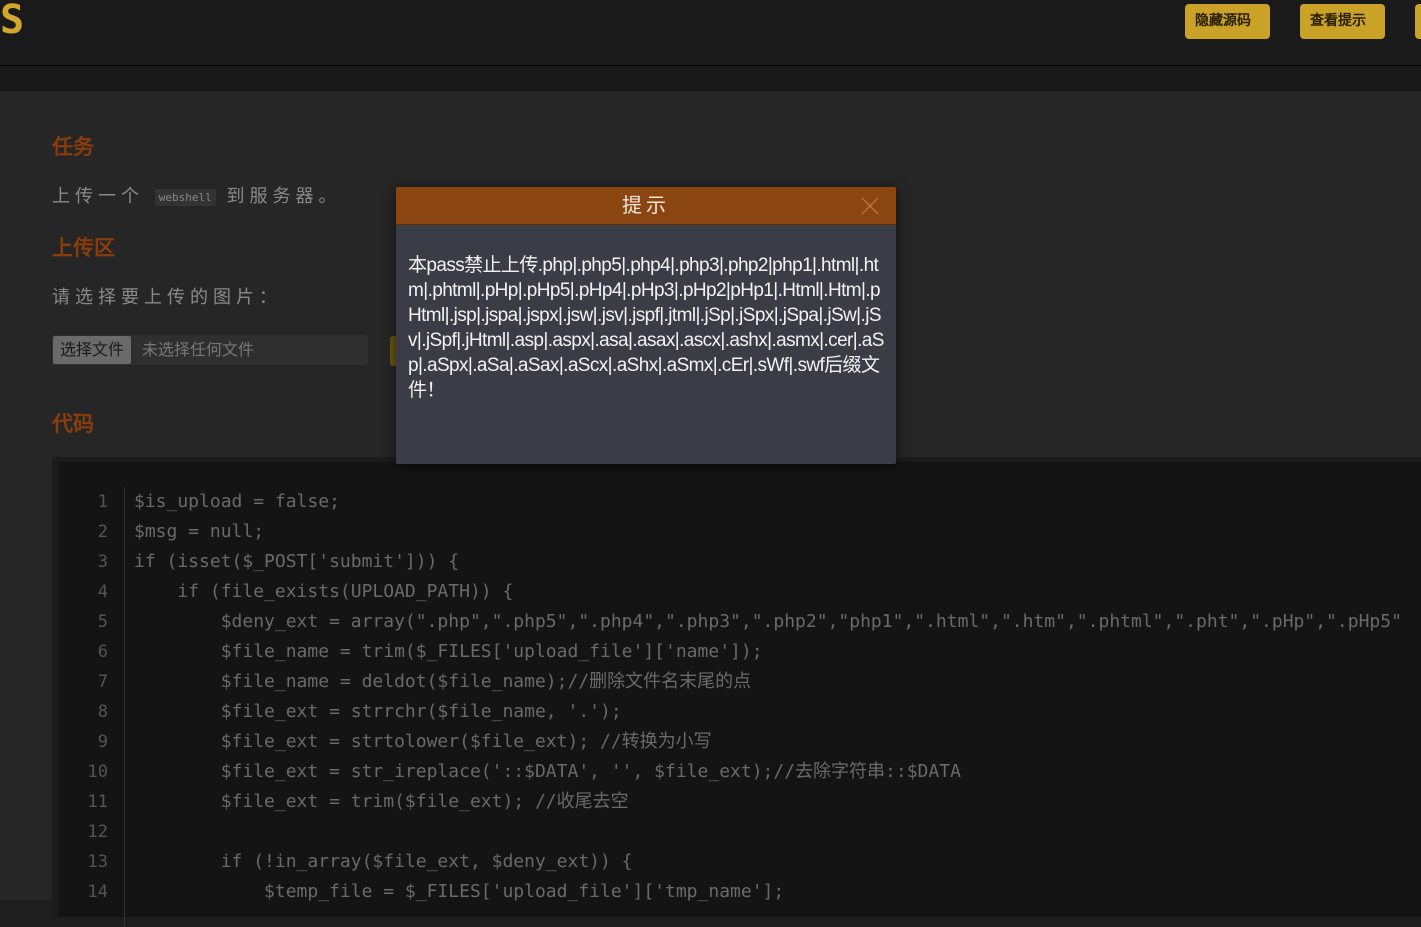 Image resolution: width=1421 pixels, height=927 pixels. What do you see at coordinates (102, 652) in the screenshot?
I see `line-number: 6` at bounding box center [102, 652].